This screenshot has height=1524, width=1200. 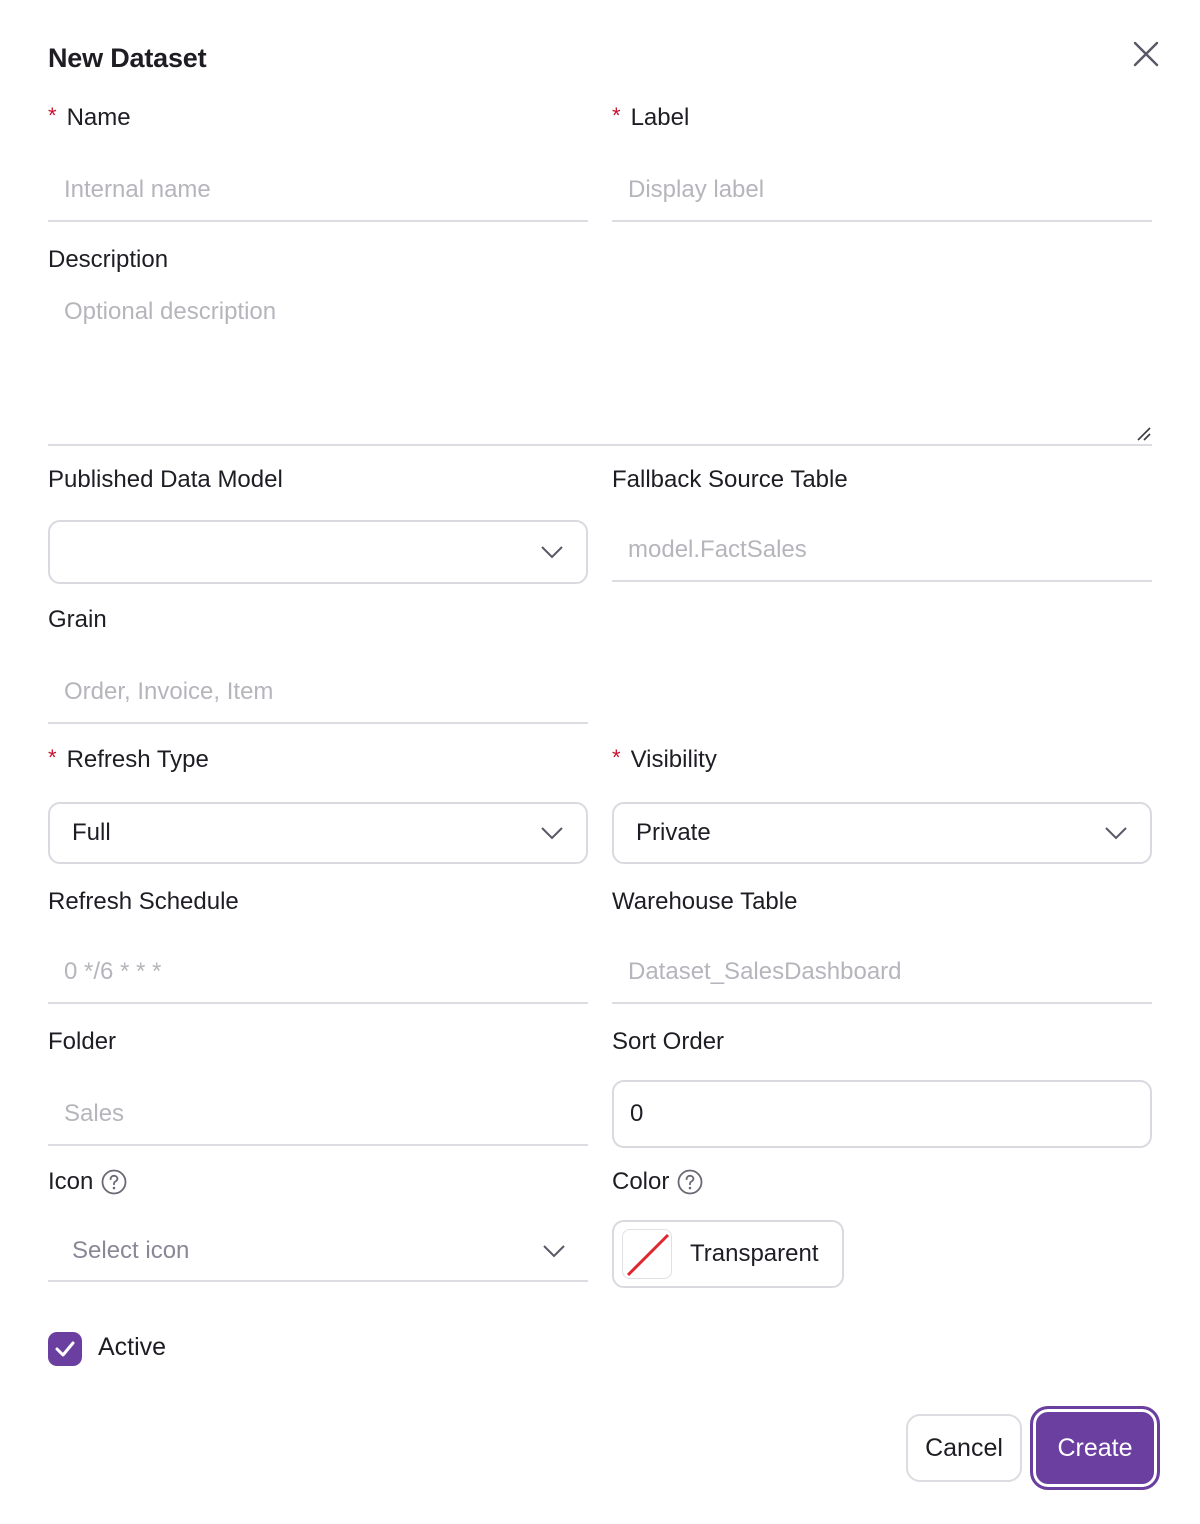 I want to click on fallback-source-table-input, so click(x=882, y=551).